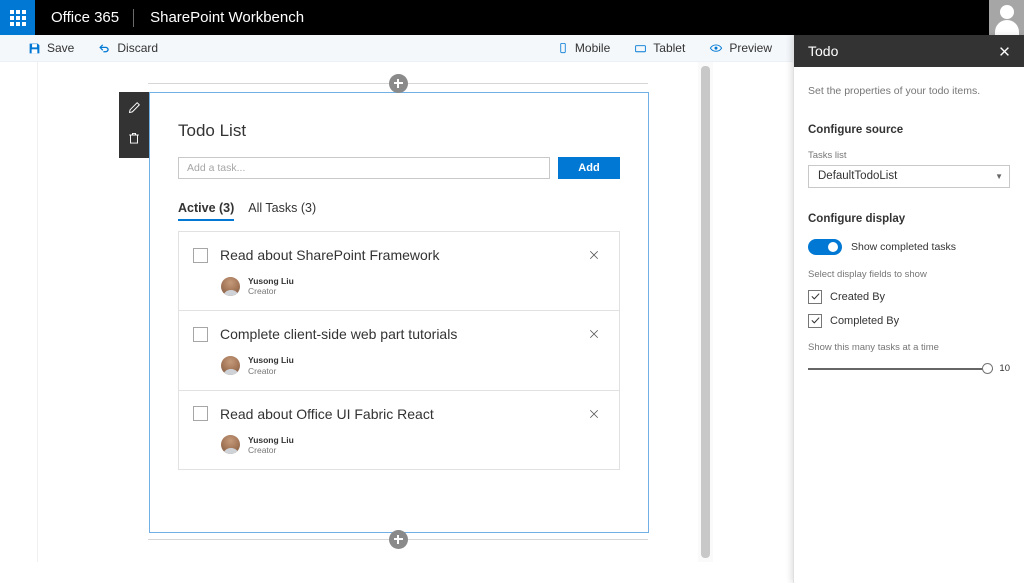  Describe the element at coordinates (909, 176) in the screenshot. I see `tasks-list-dropdown: DefaultTodoList ▼` at that location.